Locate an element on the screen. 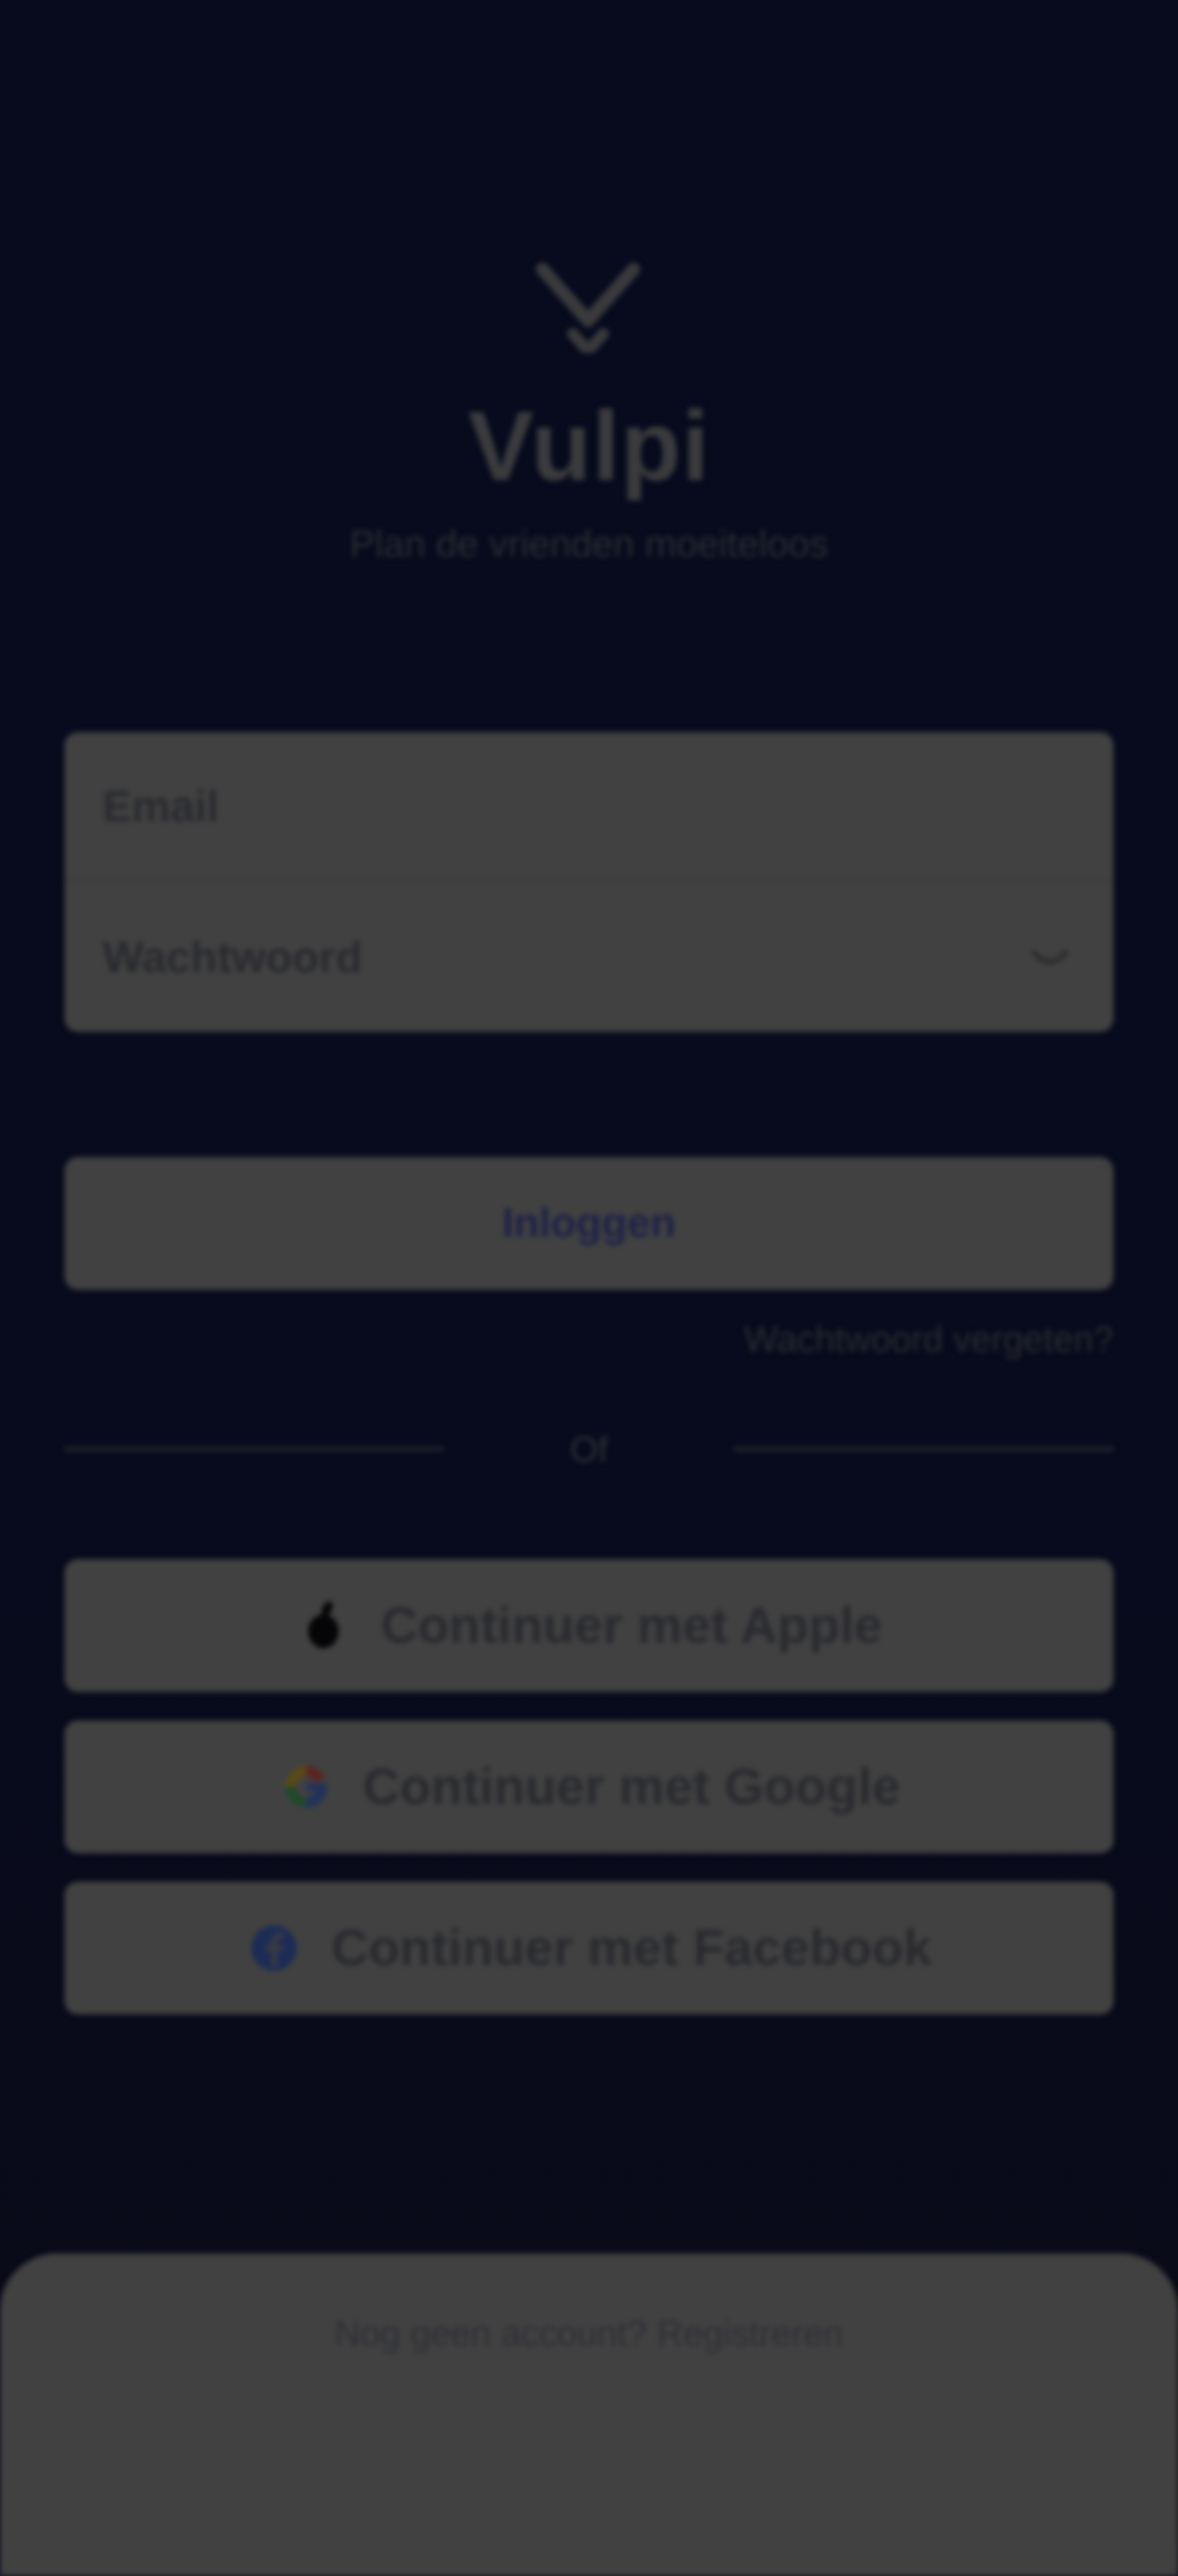 The height and width of the screenshot is (2576, 1178). continue-with-facebook-button: Continuer met Facebook is located at coordinates (589, 1948).